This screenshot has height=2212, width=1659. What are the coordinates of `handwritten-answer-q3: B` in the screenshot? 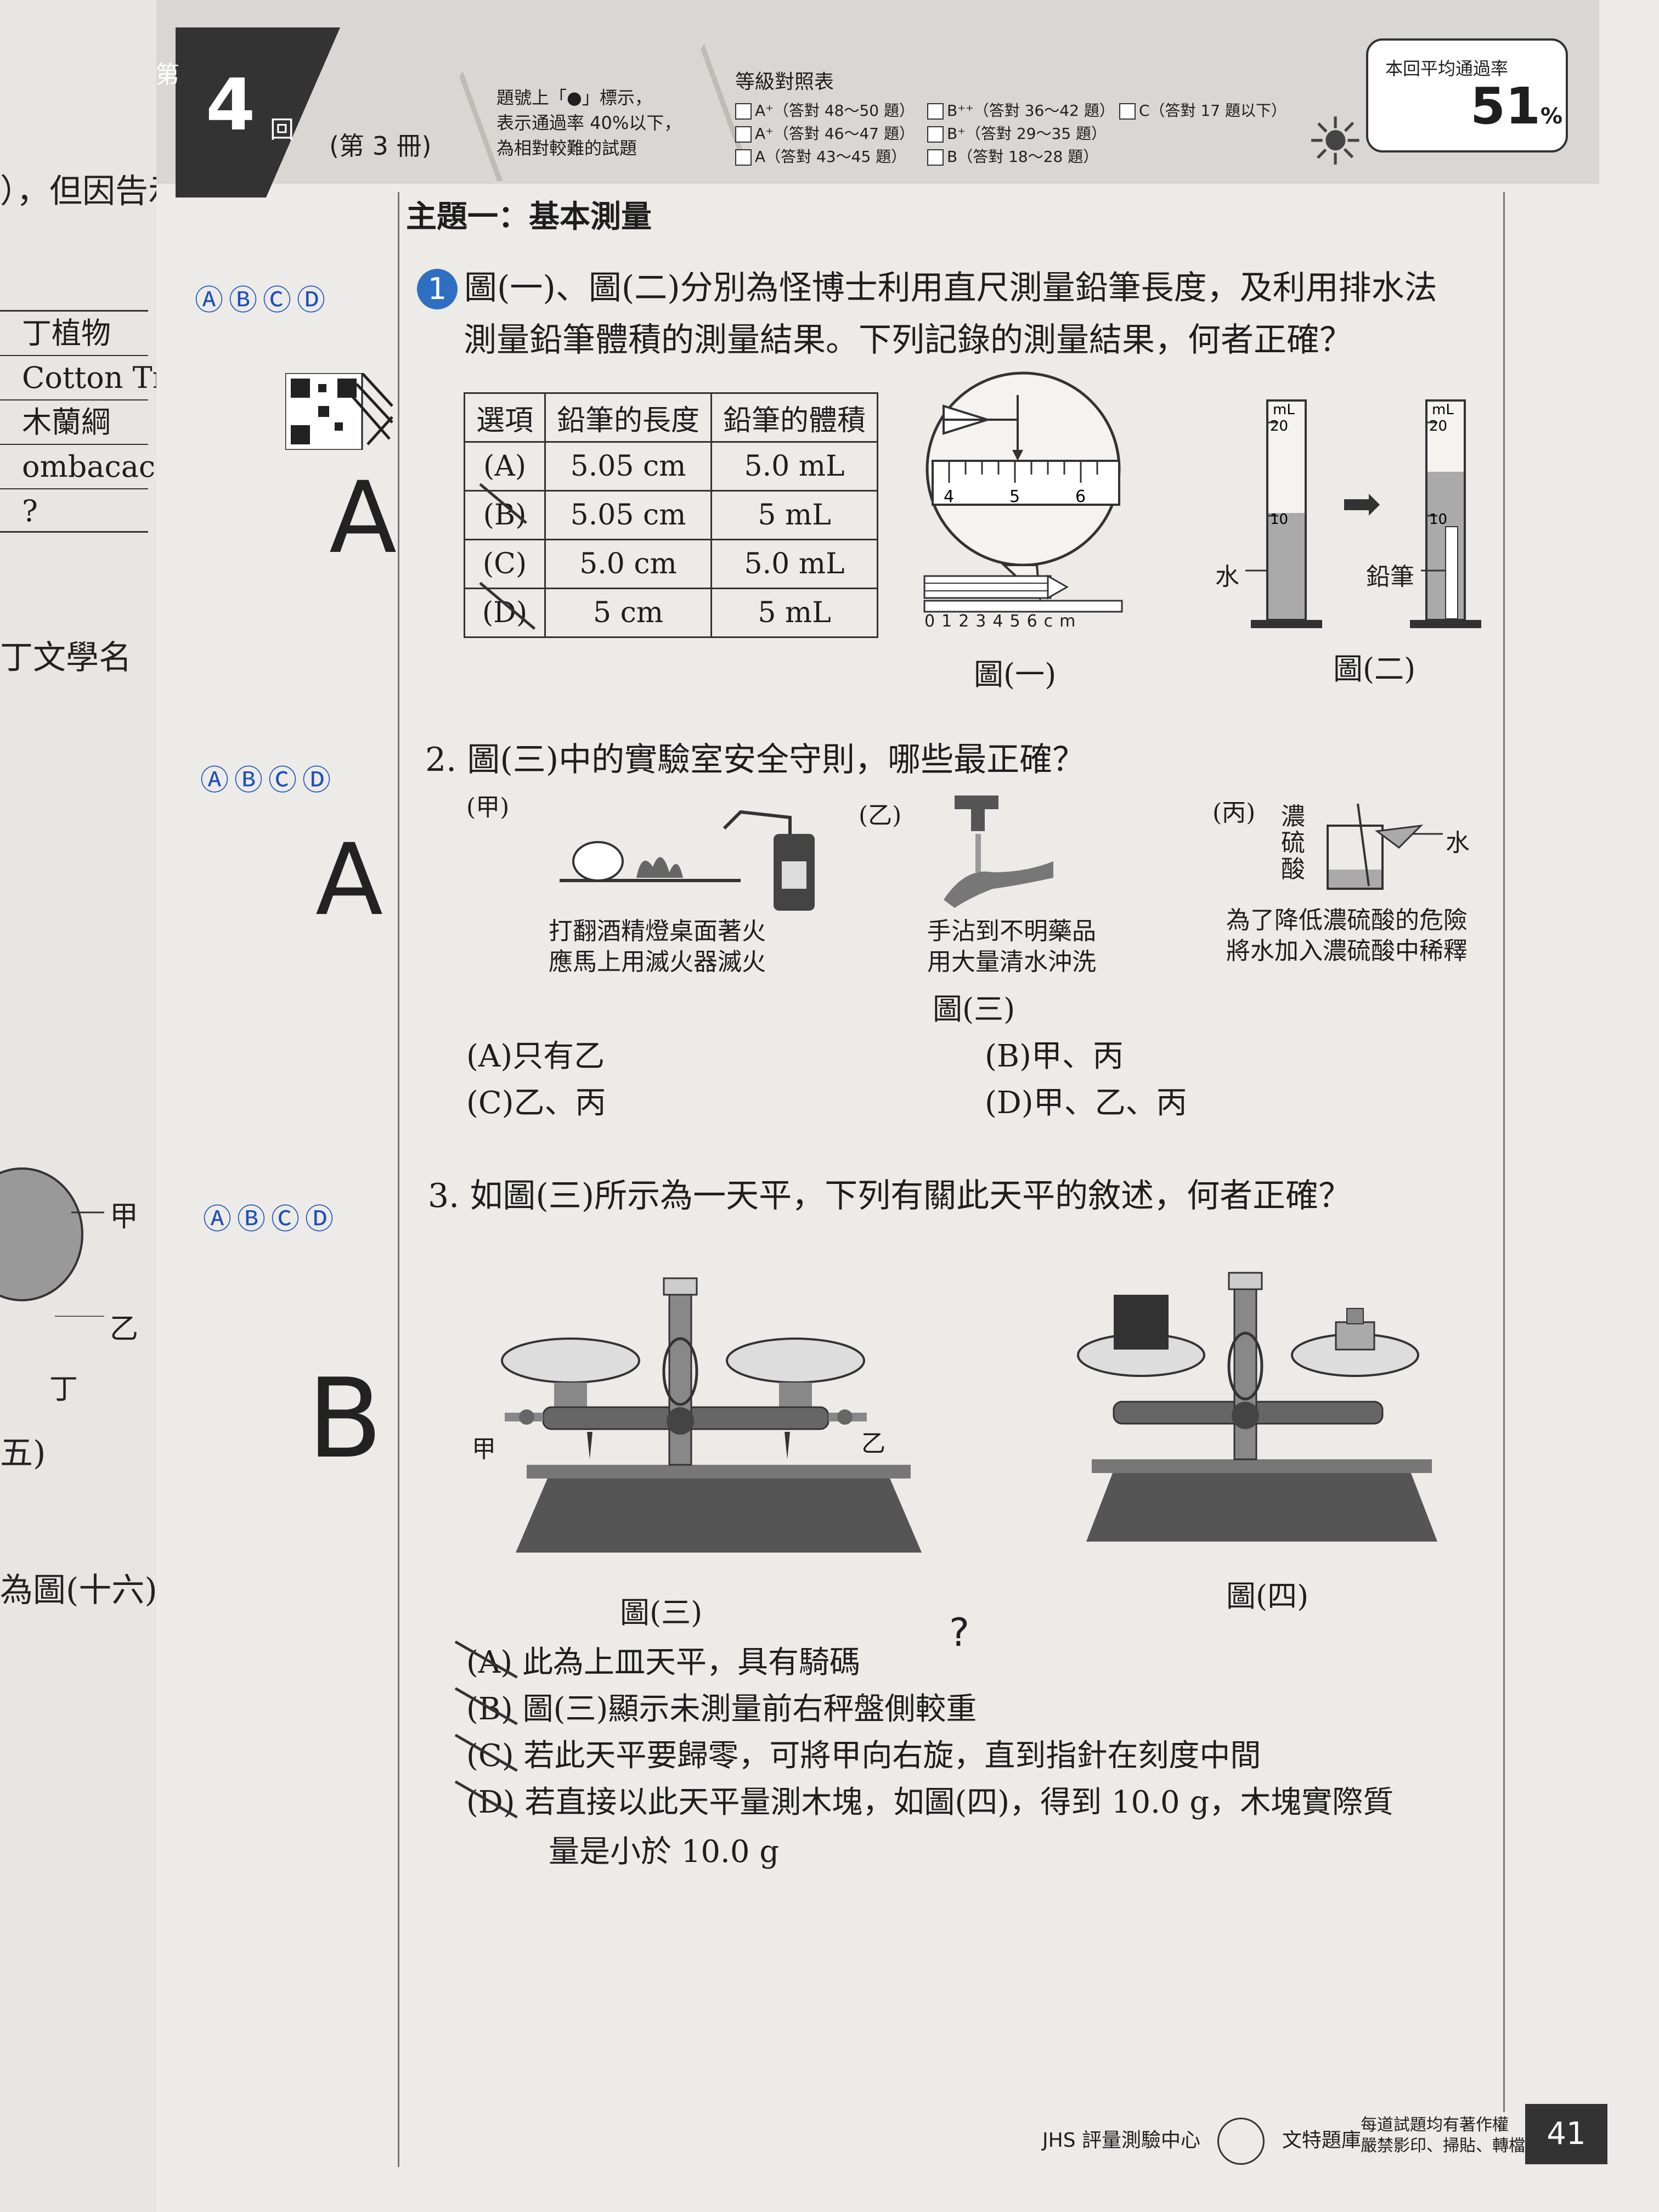 It's located at (345, 1419).